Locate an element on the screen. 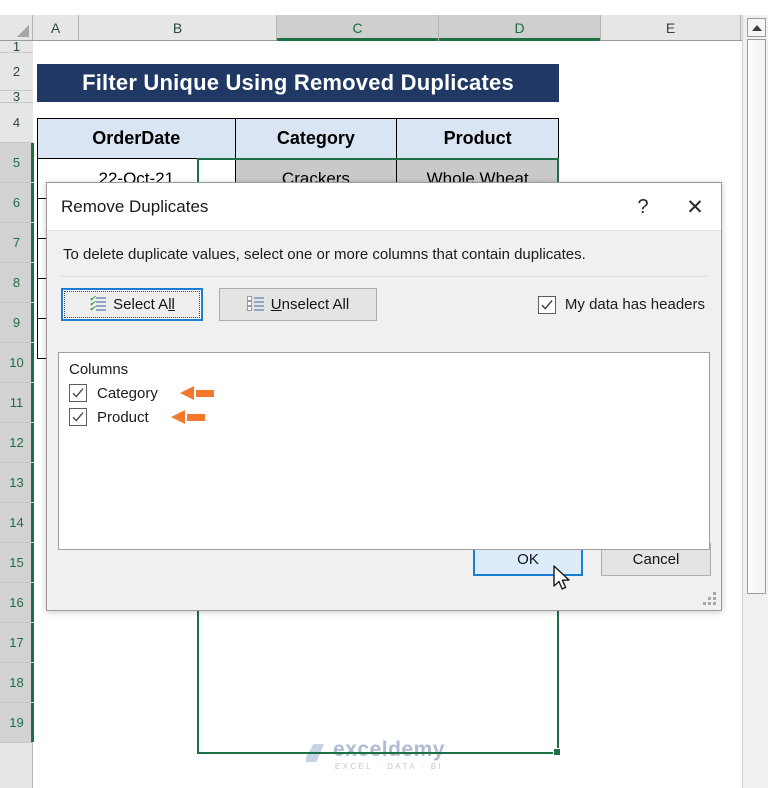 The width and height of the screenshot is (768, 788). column-header-product: Product is located at coordinates (477, 138).